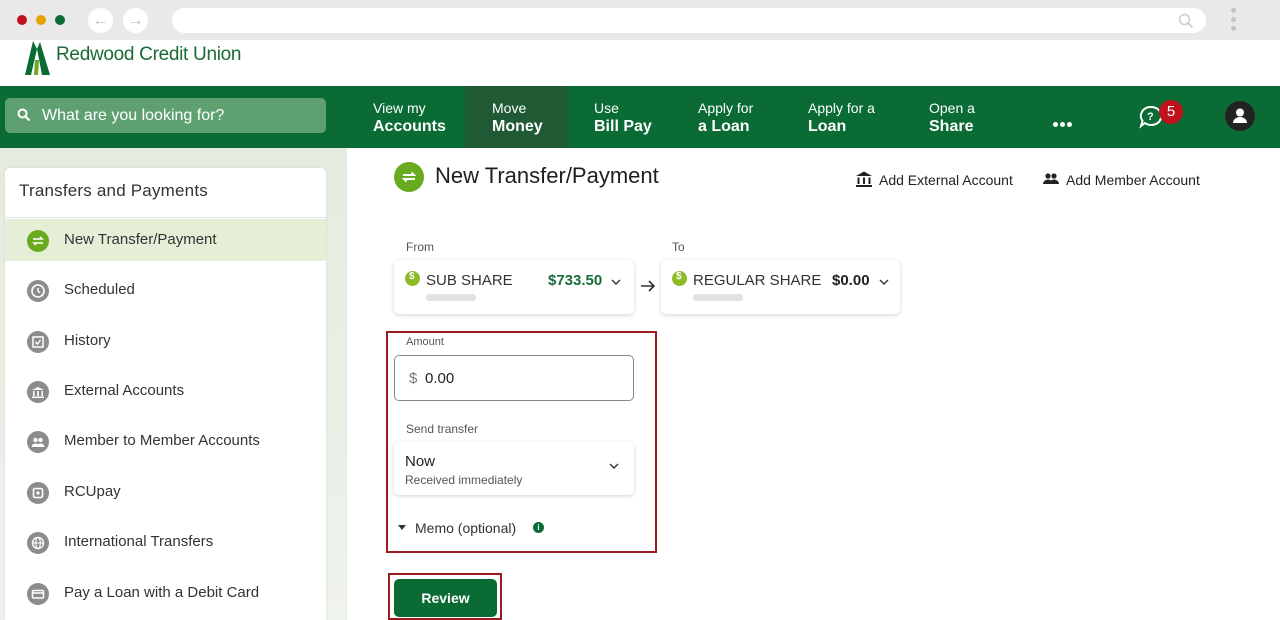 This screenshot has height=620, width=1280. What do you see at coordinates (464, 480) in the screenshot?
I see `send-transfer-subtext: Received immediately` at bounding box center [464, 480].